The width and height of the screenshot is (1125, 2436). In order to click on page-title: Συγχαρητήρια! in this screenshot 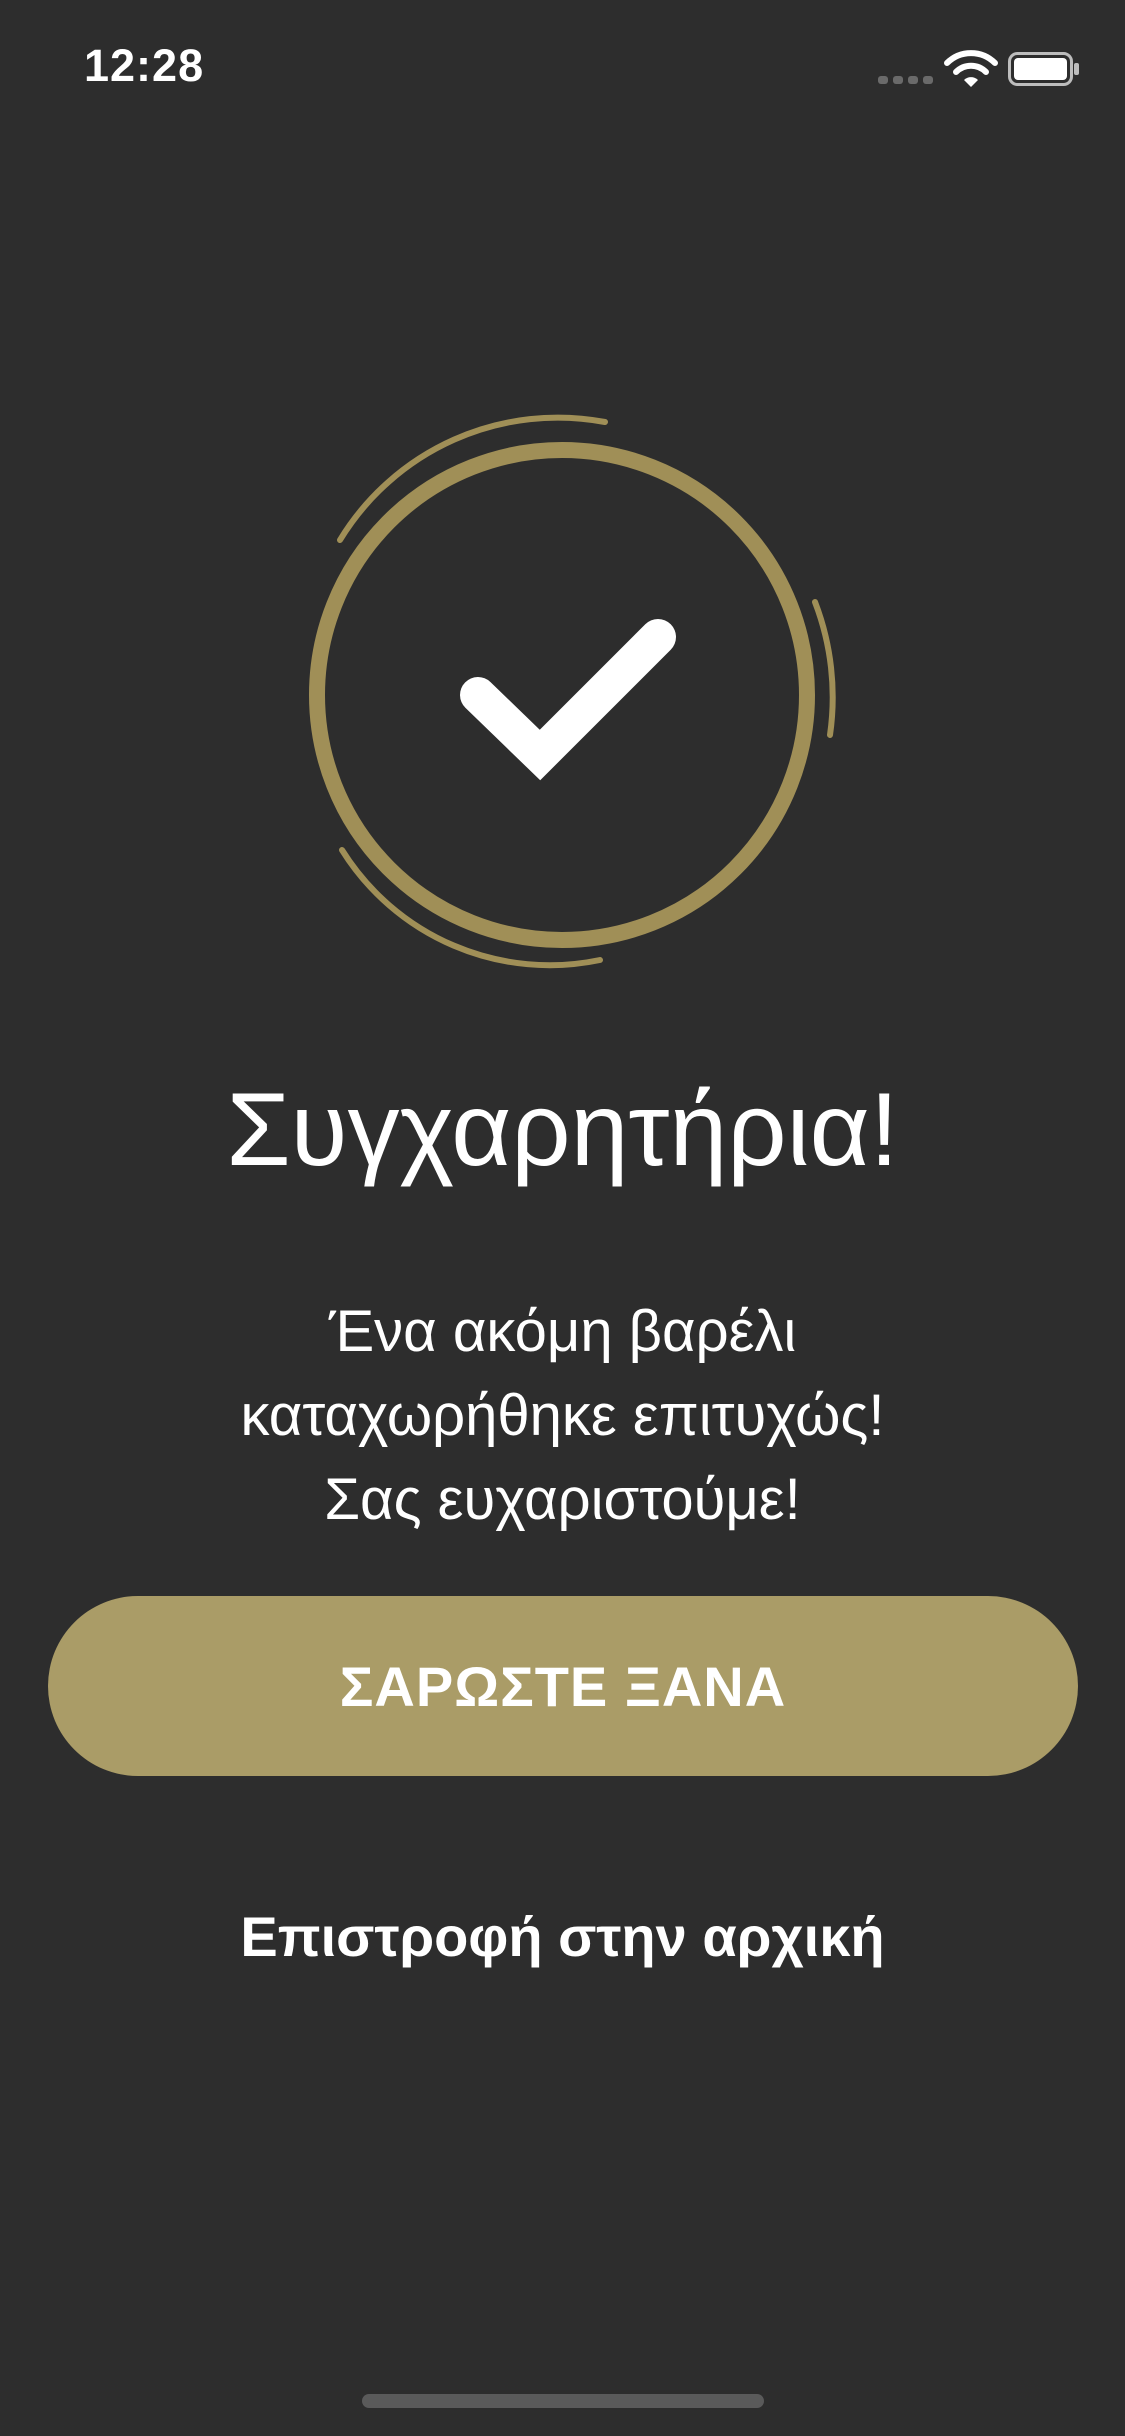, I will do `click(562, 1130)`.